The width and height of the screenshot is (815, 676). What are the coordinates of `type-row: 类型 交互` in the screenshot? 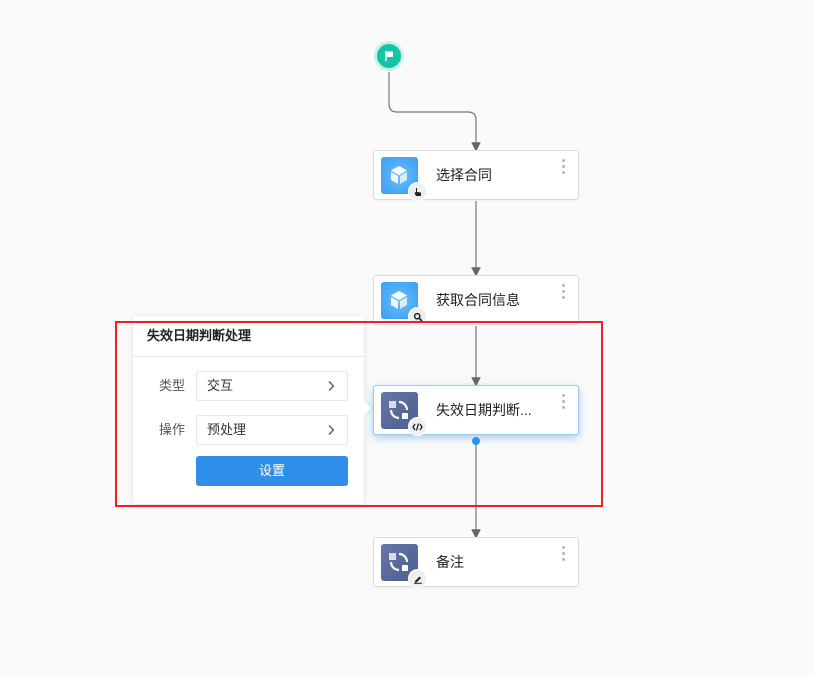 It's located at (248, 386).